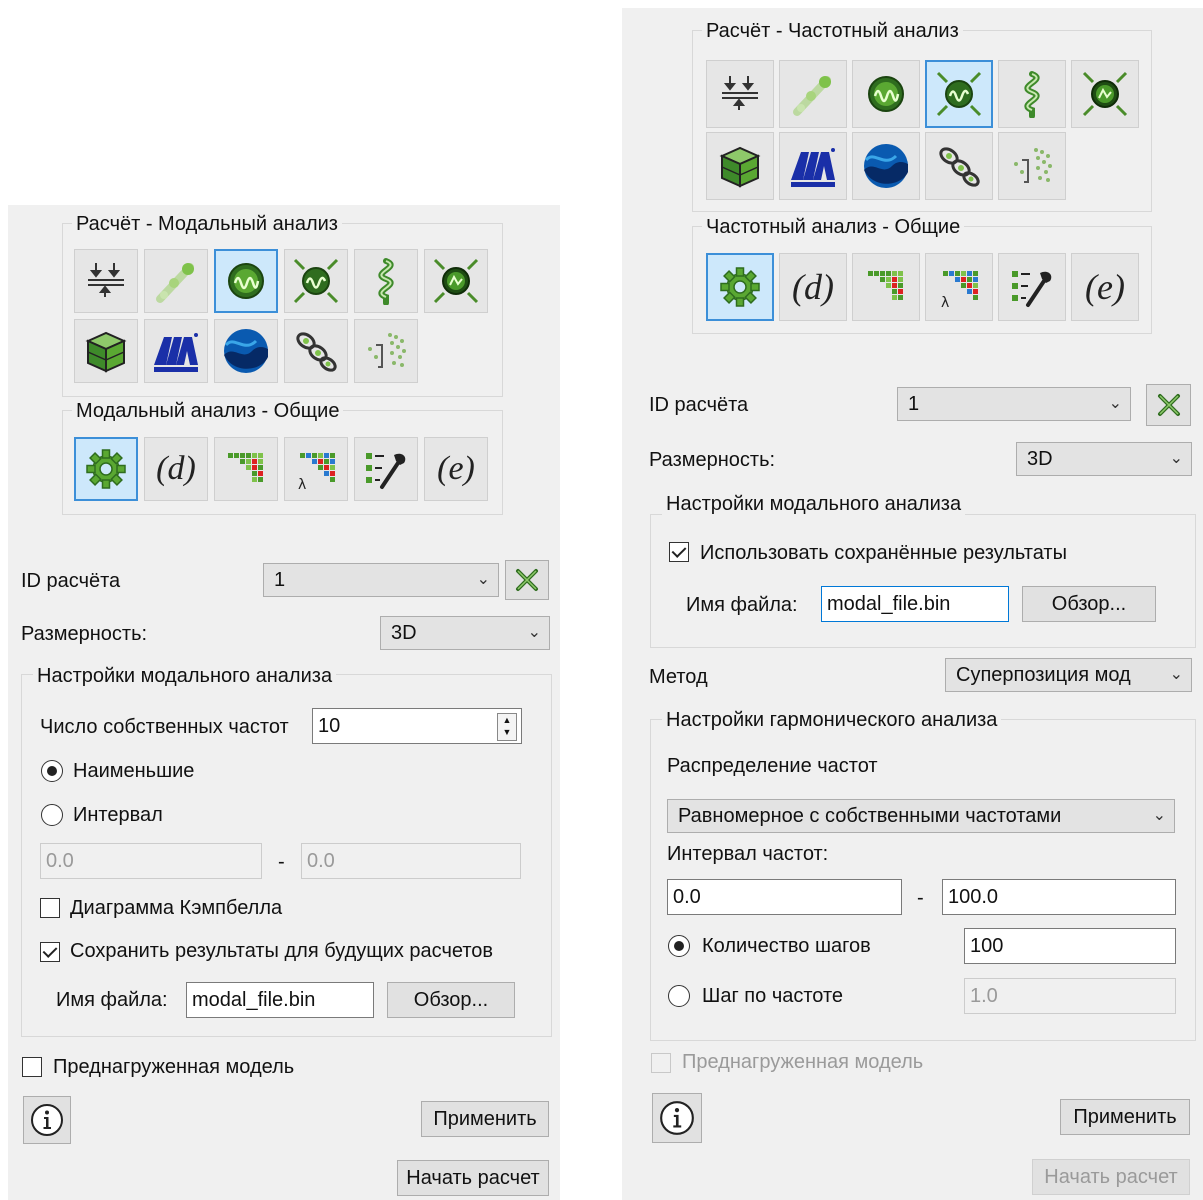  I want to click on chevron-down-icon: ⌄, so click(483, 579).